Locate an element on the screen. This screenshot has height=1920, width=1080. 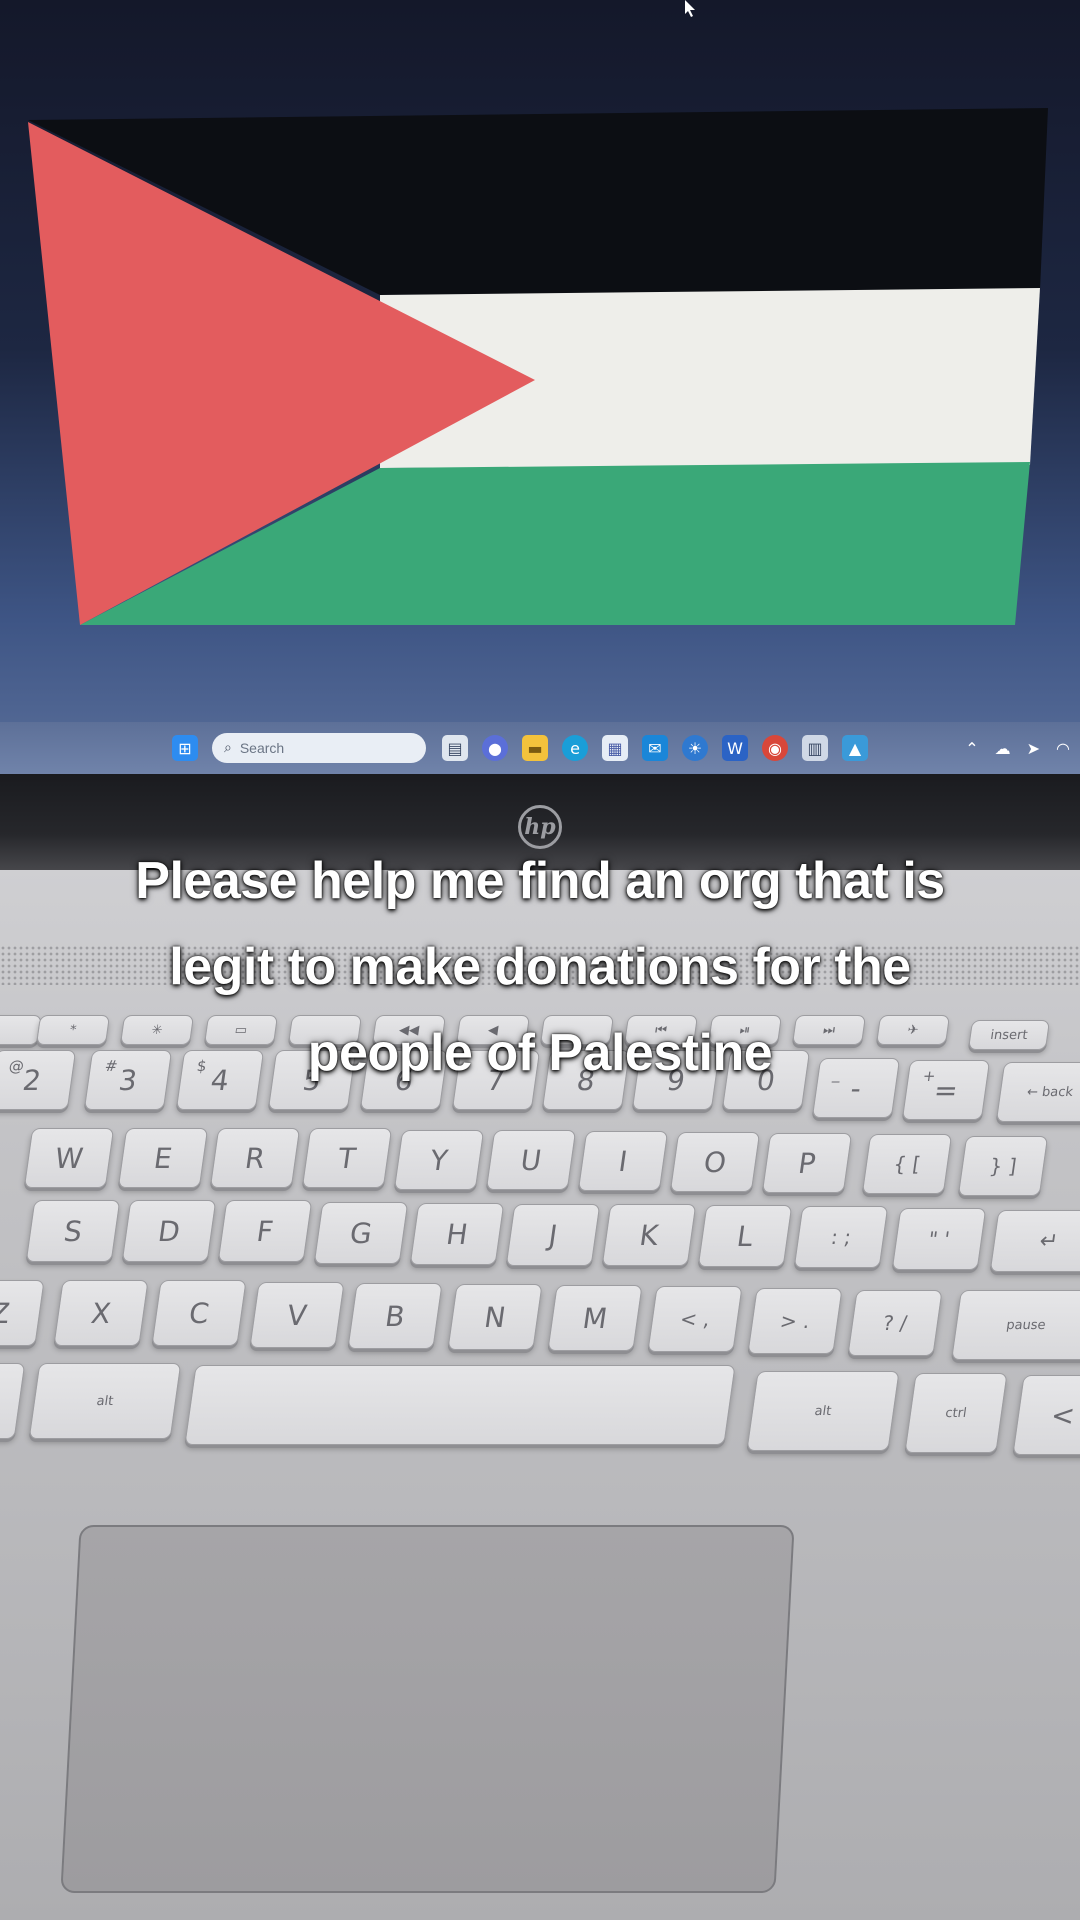
word-icon: W is located at coordinates (735, 748).